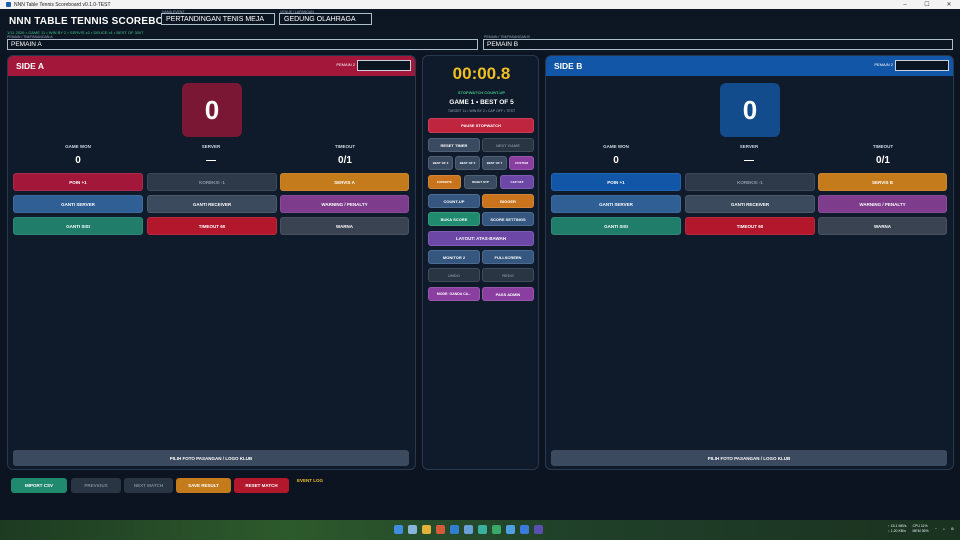 The image size is (960, 540). What do you see at coordinates (750, 110) in the screenshot?
I see `side-b-score: 0` at bounding box center [750, 110].